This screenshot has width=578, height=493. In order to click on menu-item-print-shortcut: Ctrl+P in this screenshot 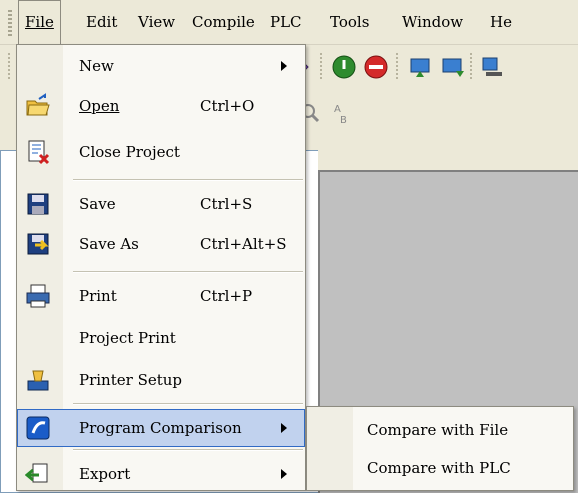, I will do `click(226, 296)`.